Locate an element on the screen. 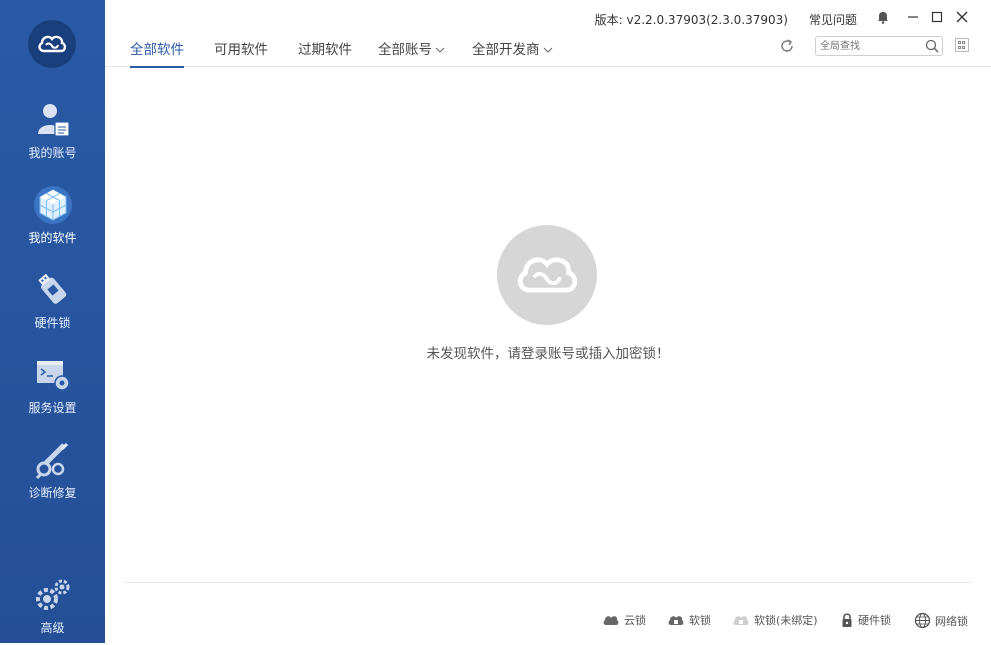 This screenshot has width=991, height=645. sidebar-item-label: 硬件锁 is located at coordinates (52, 323).